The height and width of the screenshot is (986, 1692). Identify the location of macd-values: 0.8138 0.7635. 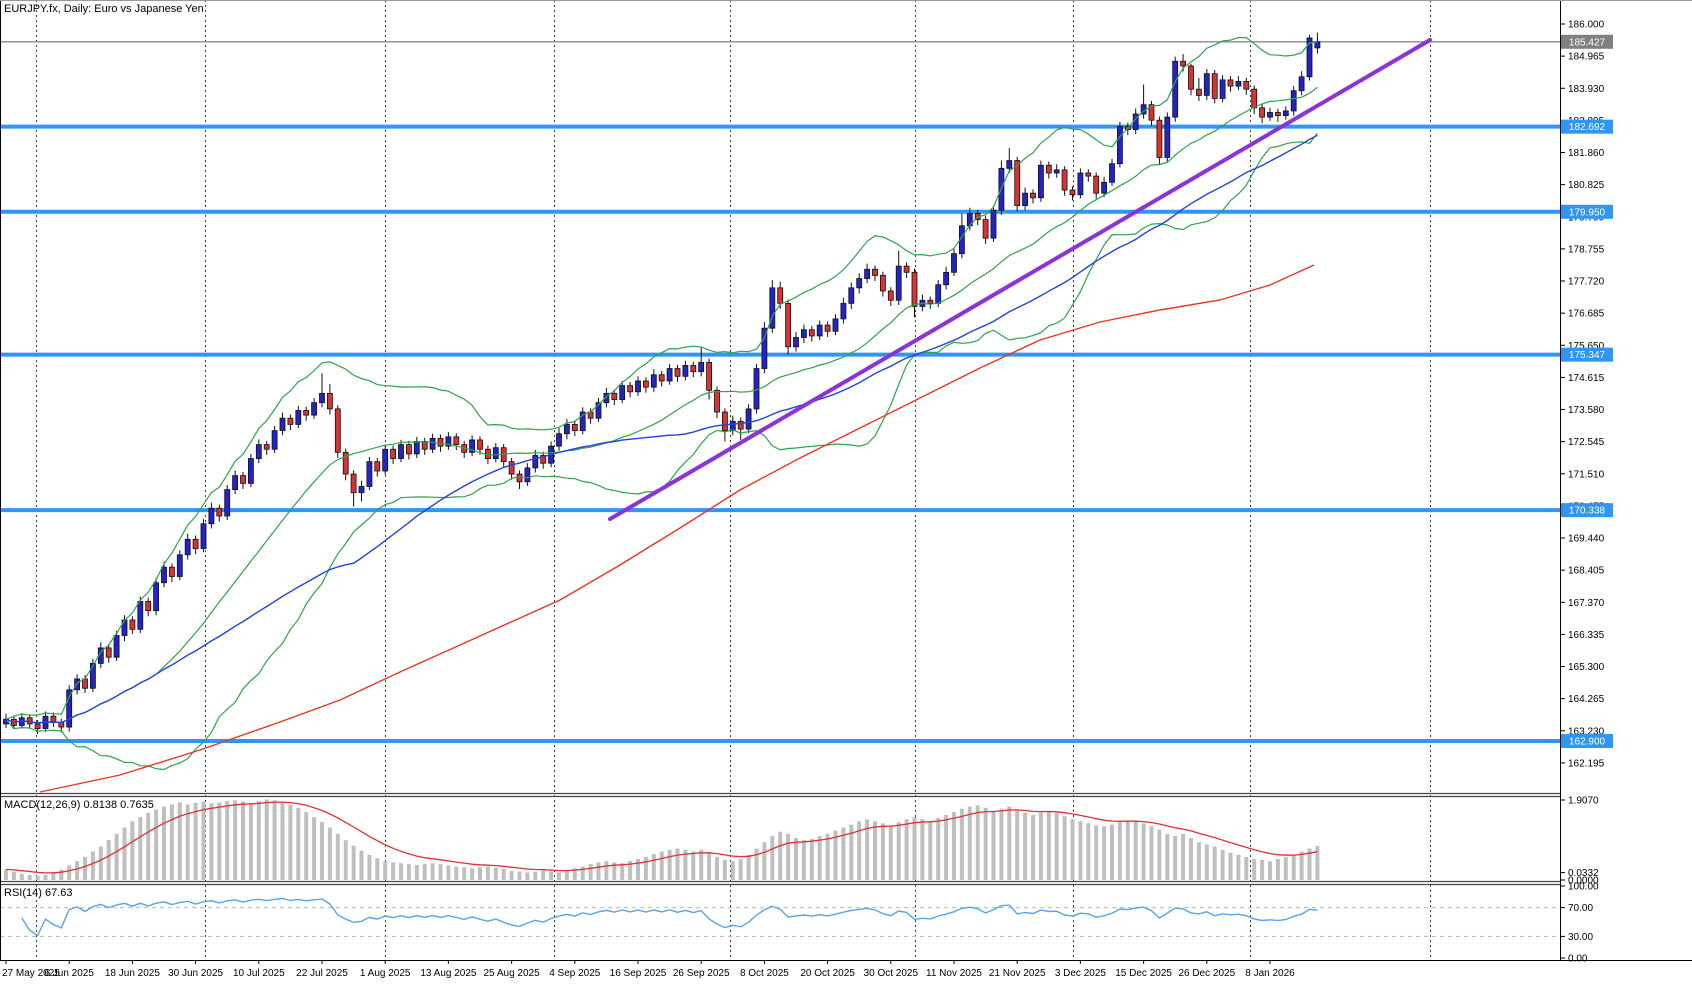
(118, 805).